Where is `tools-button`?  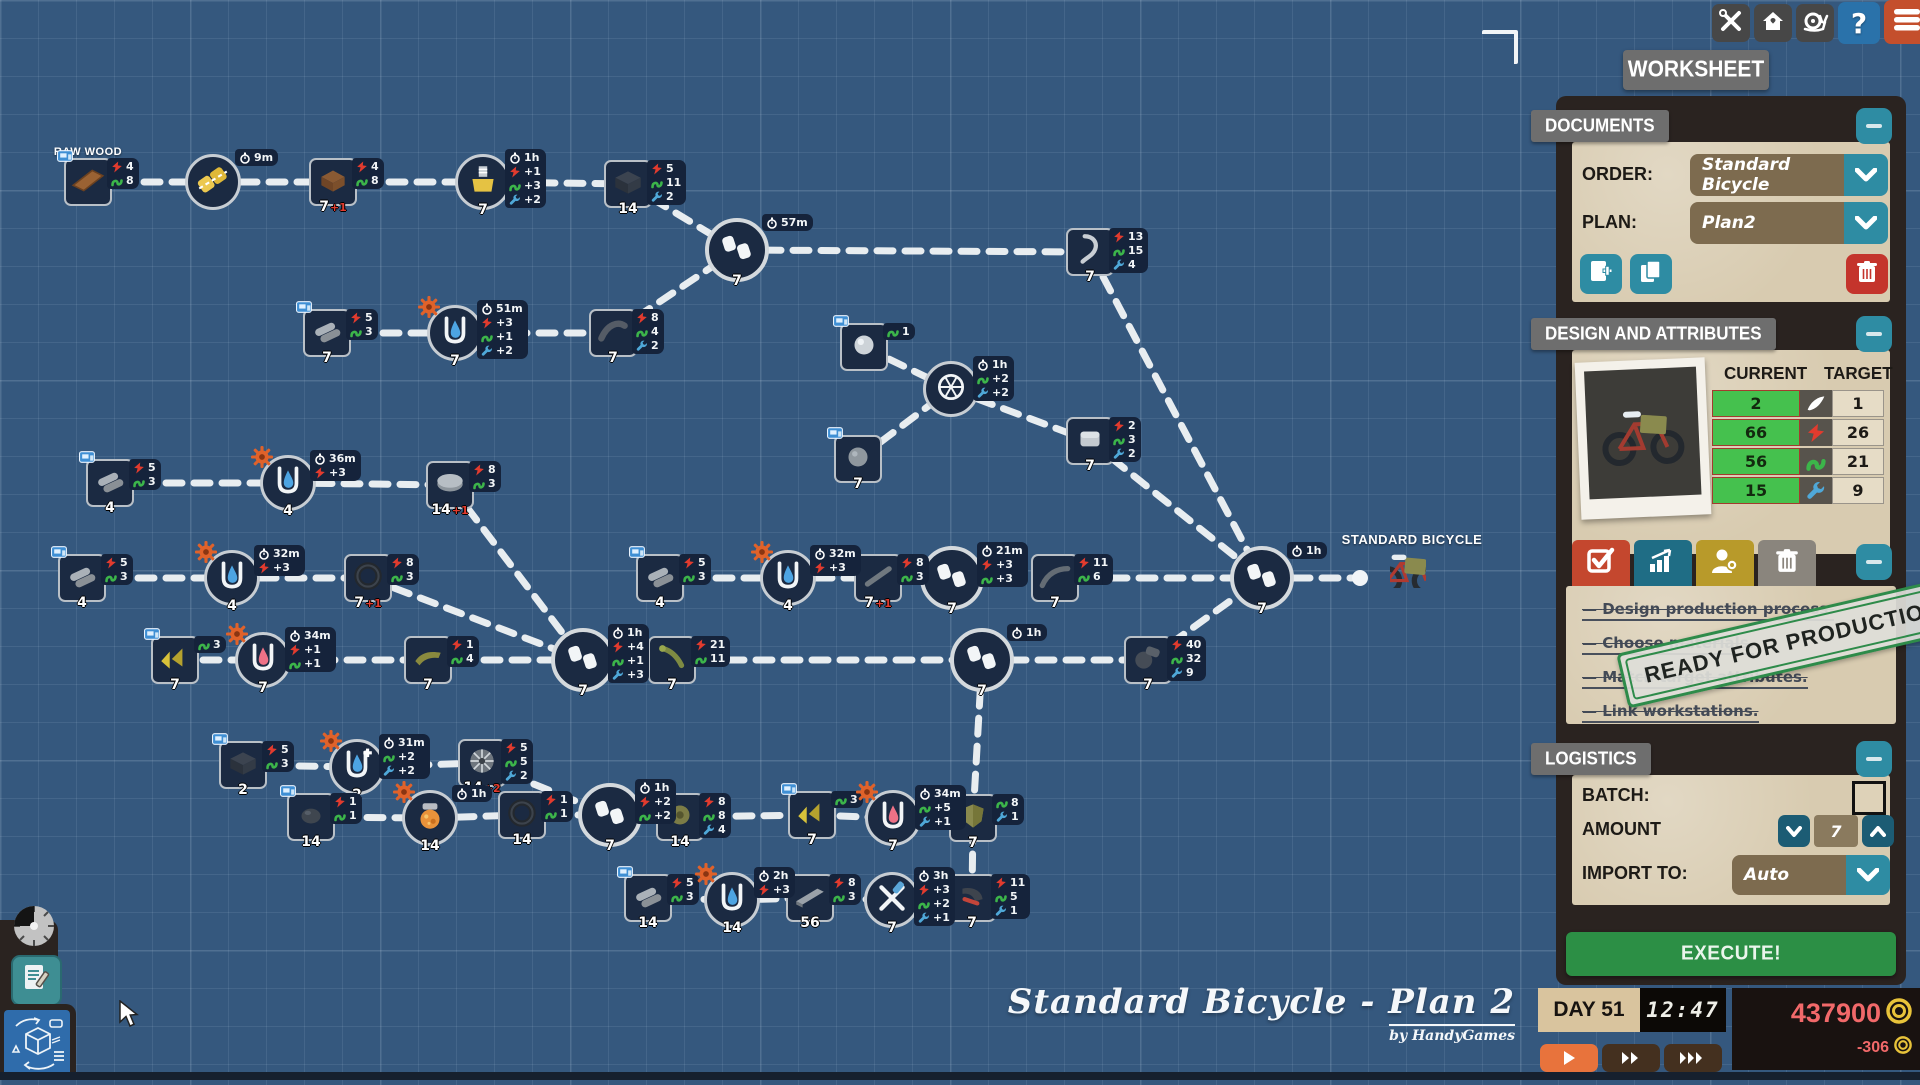 tools-button is located at coordinates (1731, 23).